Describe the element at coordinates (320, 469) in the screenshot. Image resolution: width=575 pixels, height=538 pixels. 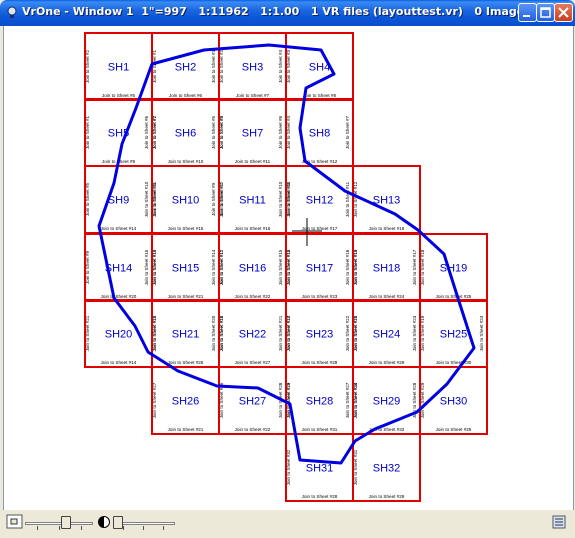
I see `sheet-label: SH31` at that location.